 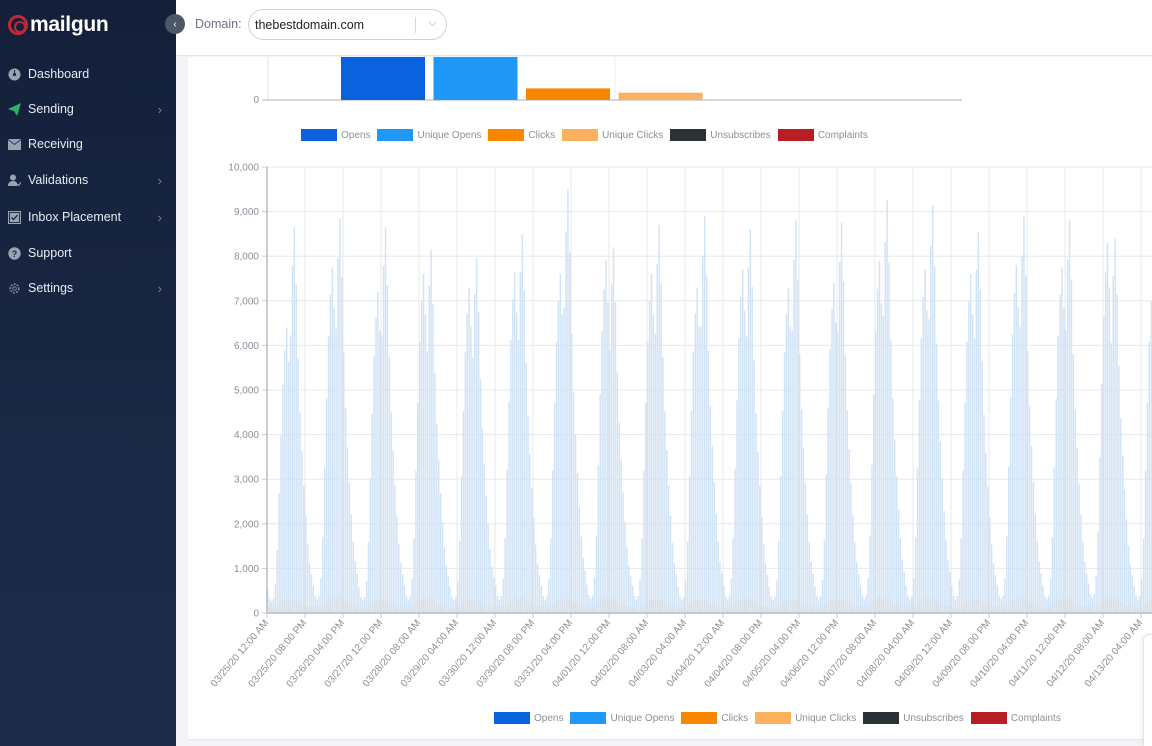 I want to click on domain-select: thebestdomain.com ⌵, so click(x=347, y=24).